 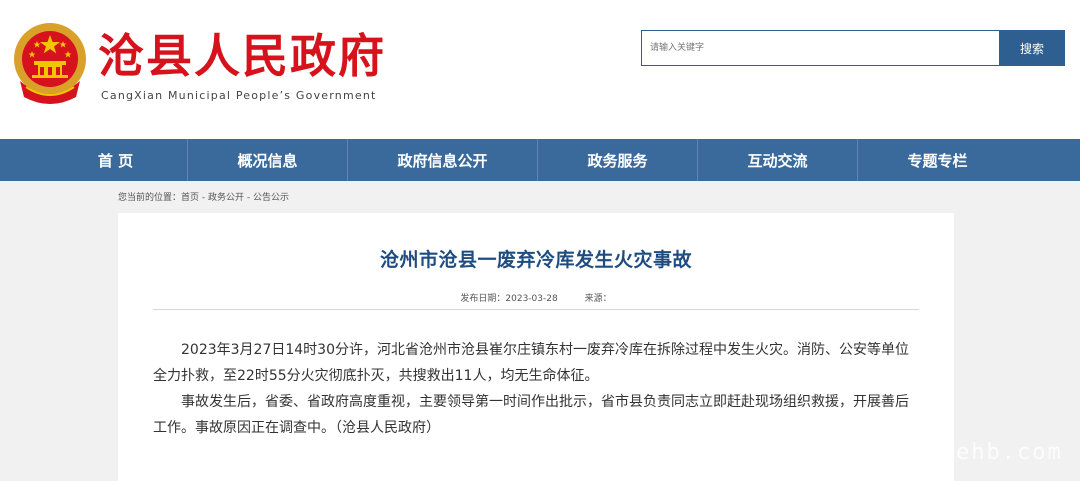 I want to click on nav-item-gov-info: 政府信息公开, so click(x=442, y=160).